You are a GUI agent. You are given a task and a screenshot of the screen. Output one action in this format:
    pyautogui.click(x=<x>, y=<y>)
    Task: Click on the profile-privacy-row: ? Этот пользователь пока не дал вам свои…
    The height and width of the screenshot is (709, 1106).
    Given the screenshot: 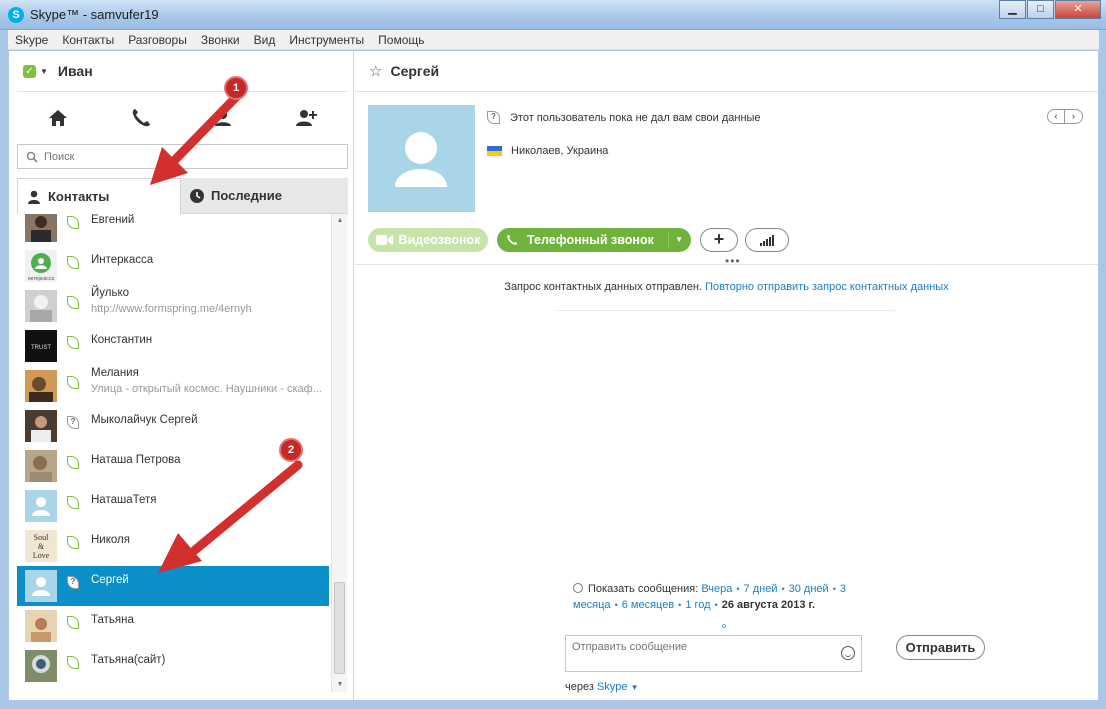 What is the action you would take?
    pyautogui.click(x=624, y=117)
    